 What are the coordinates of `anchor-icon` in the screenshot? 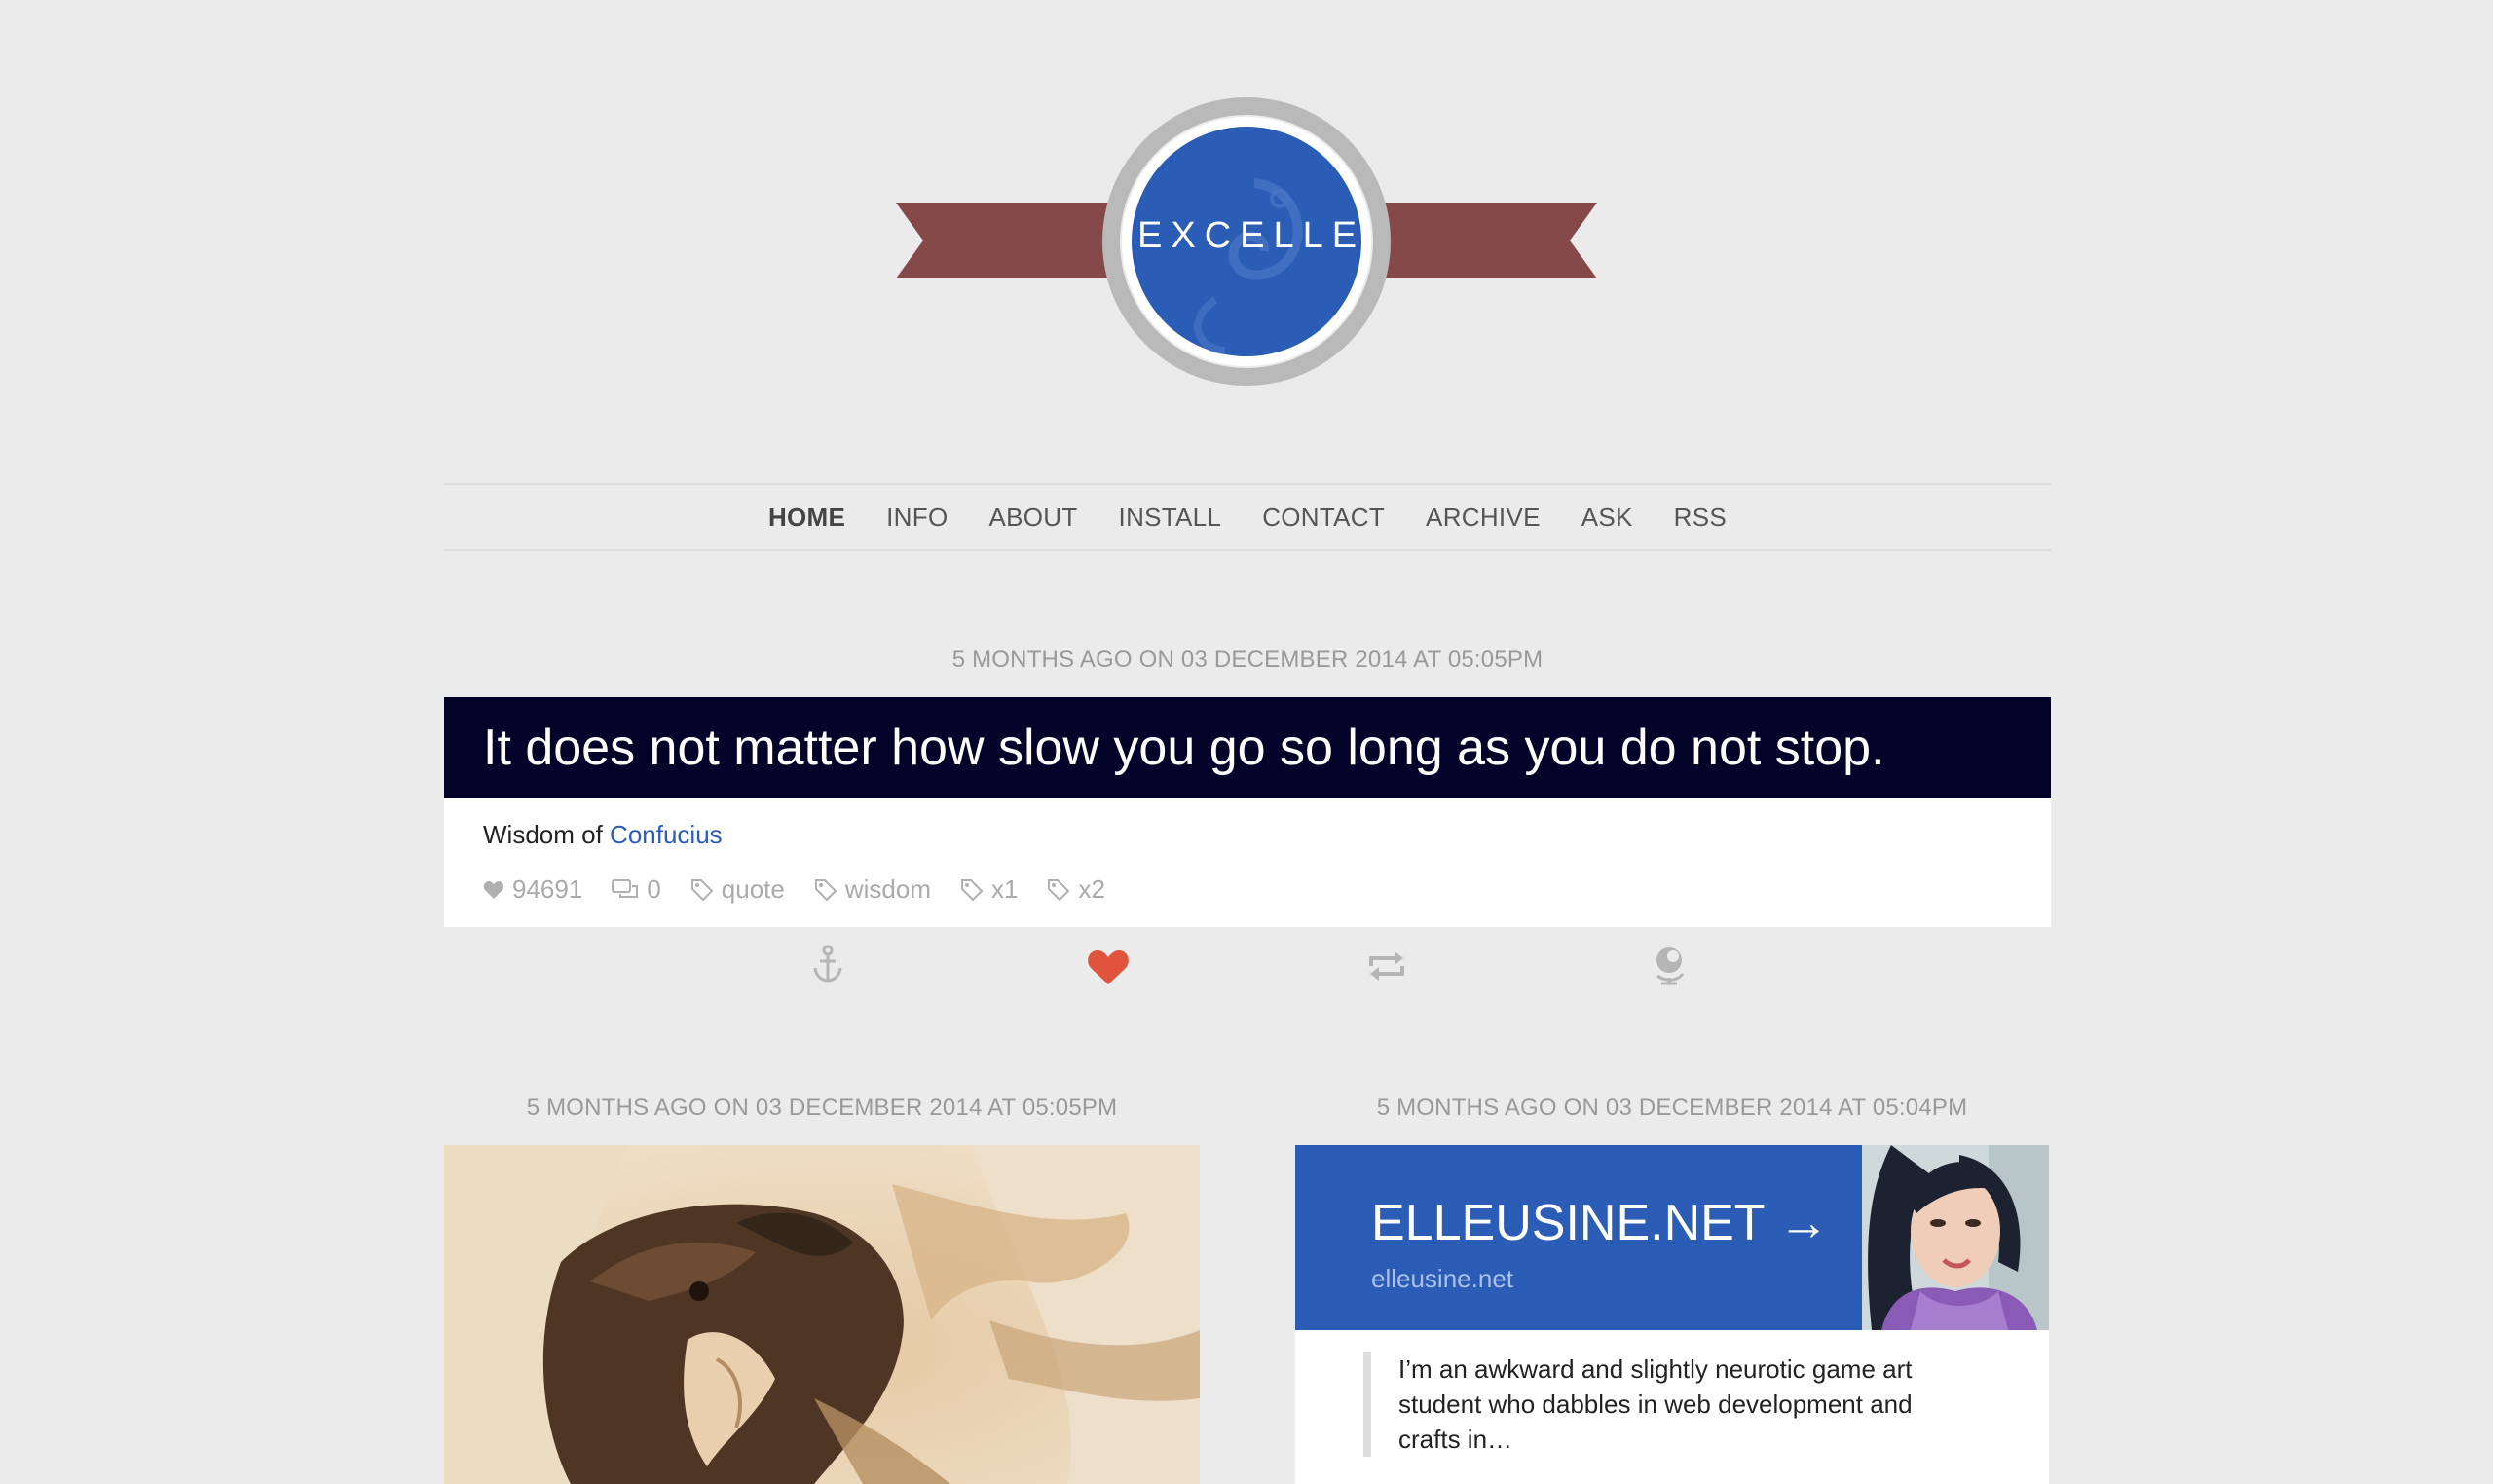 It's located at (828, 966).